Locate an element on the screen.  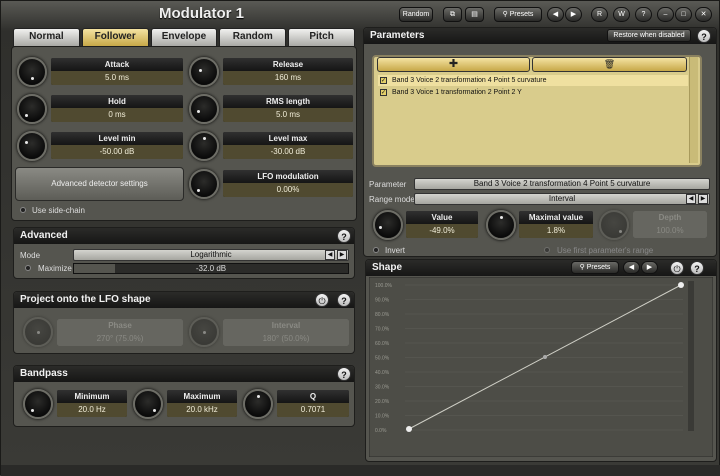
bandpass-title: Bandpass is located at coordinates (44, 373).